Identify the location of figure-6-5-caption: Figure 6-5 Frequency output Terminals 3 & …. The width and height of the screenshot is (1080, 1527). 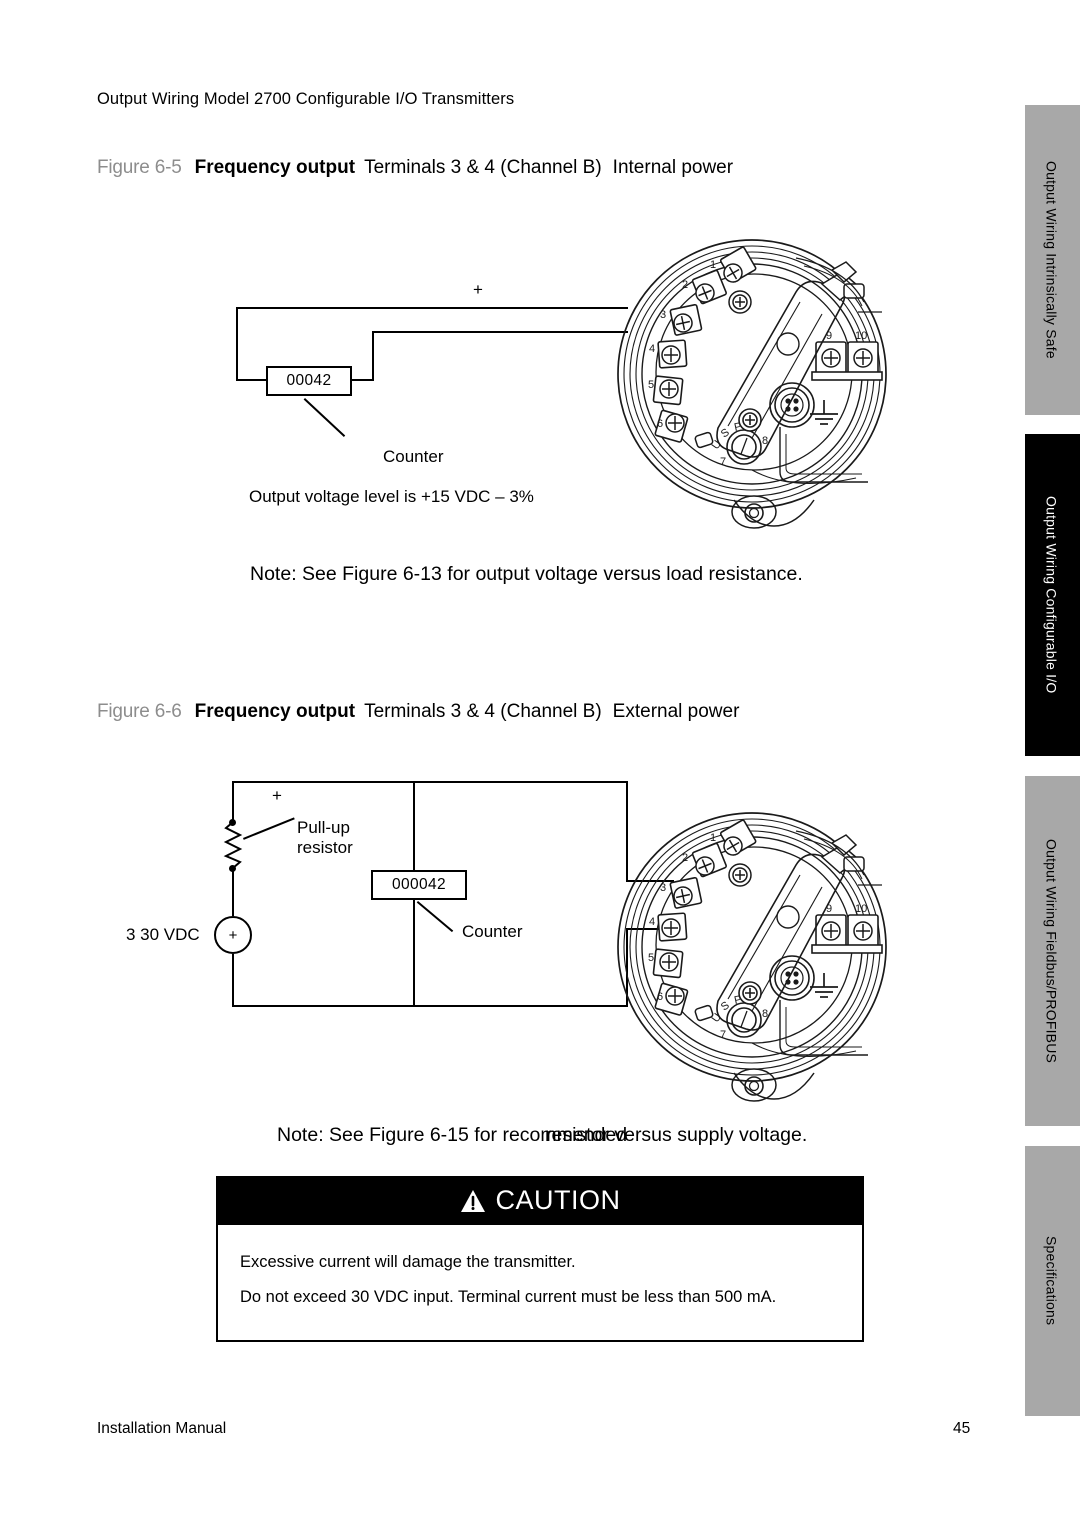
(415, 168).